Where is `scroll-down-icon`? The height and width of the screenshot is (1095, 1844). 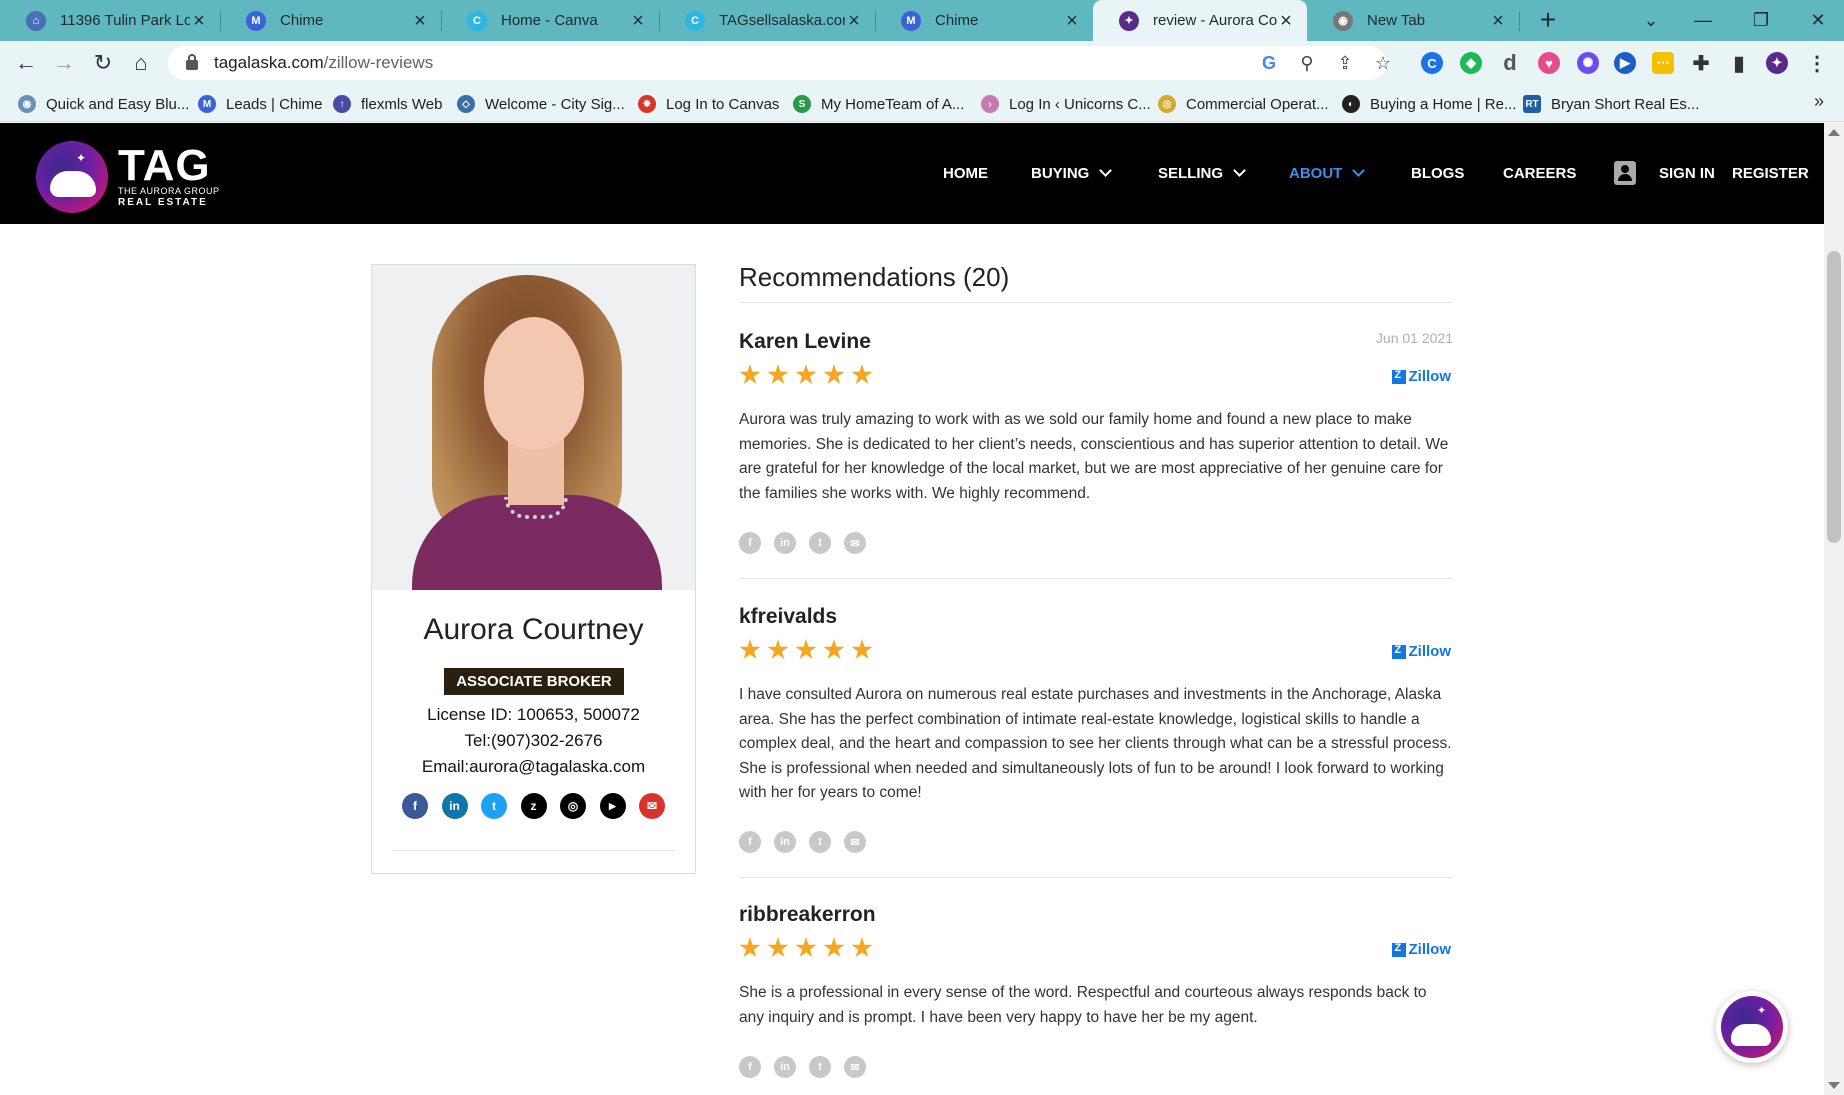 scroll-down-icon is located at coordinates (1834, 1085).